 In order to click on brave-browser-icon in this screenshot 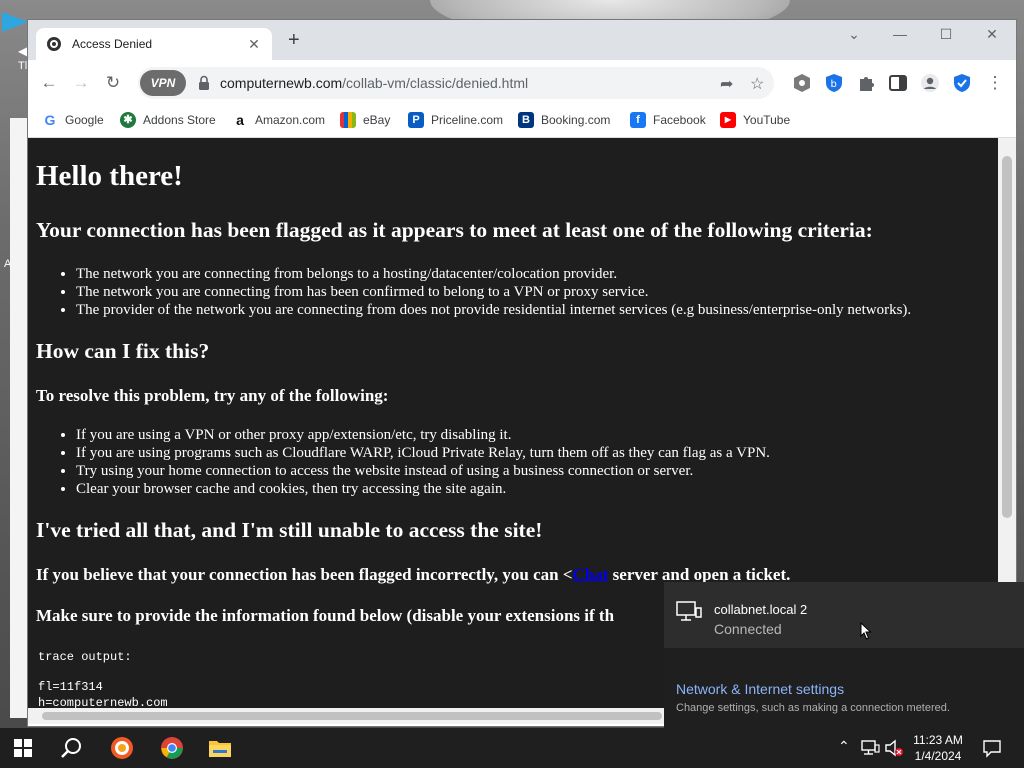, I will do `click(122, 748)`.